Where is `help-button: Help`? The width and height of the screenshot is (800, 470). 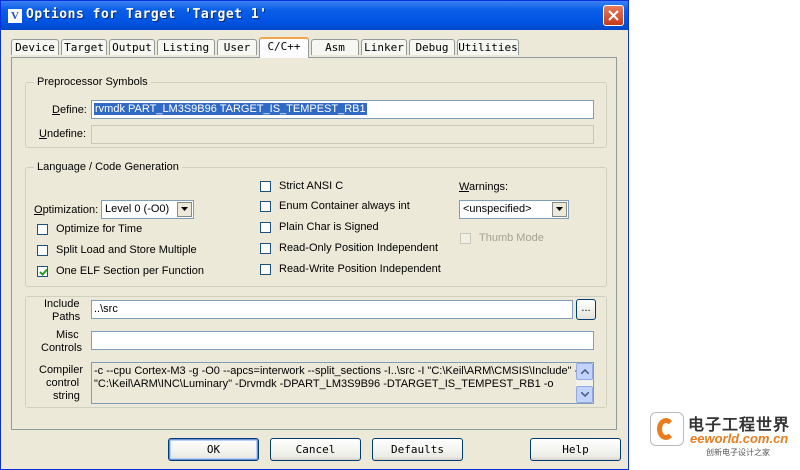 help-button: Help is located at coordinates (575, 449).